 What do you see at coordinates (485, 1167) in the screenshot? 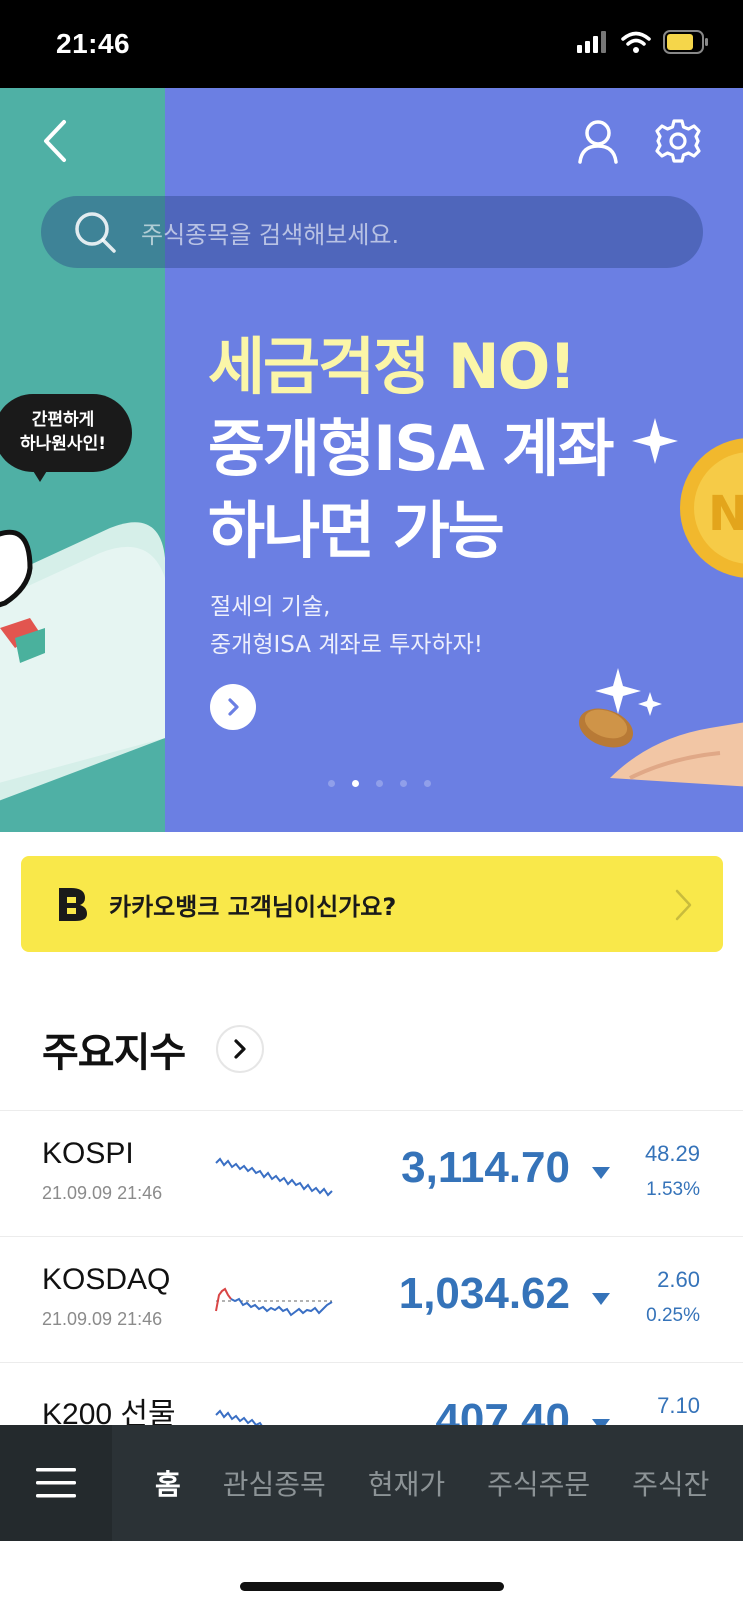
I see `index-value: 3,114.70` at bounding box center [485, 1167].